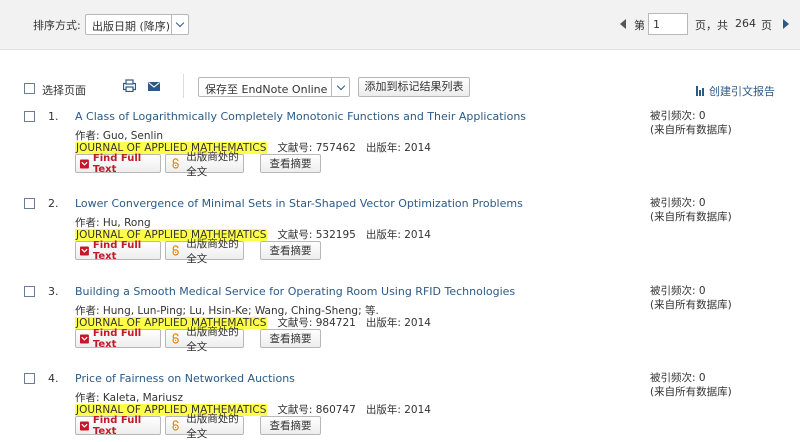  I want to click on save-to-dropdown: 保存至 EndNote Online, so click(274, 87).